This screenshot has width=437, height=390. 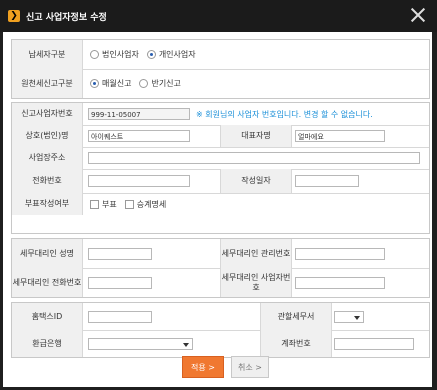 I want to click on address-row: 사업장주소, so click(x=220, y=158).